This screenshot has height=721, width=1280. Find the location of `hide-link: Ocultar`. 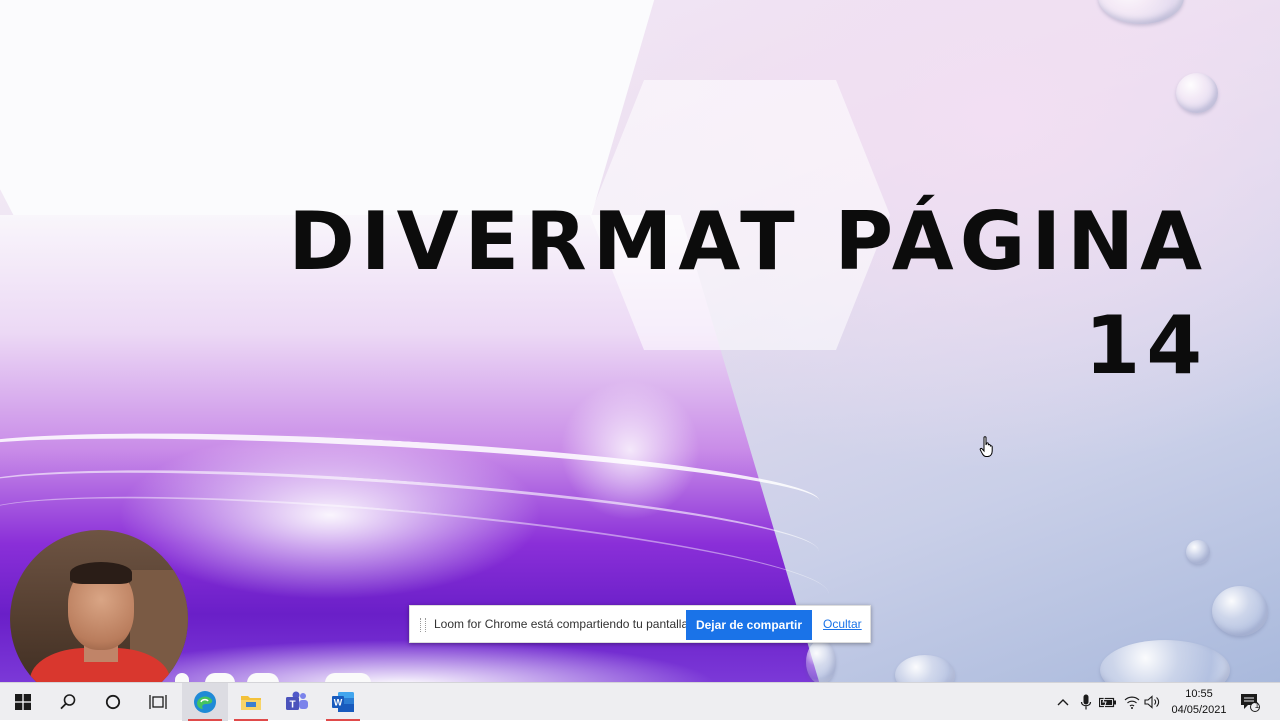

hide-link: Ocultar is located at coordinates (842, 624).